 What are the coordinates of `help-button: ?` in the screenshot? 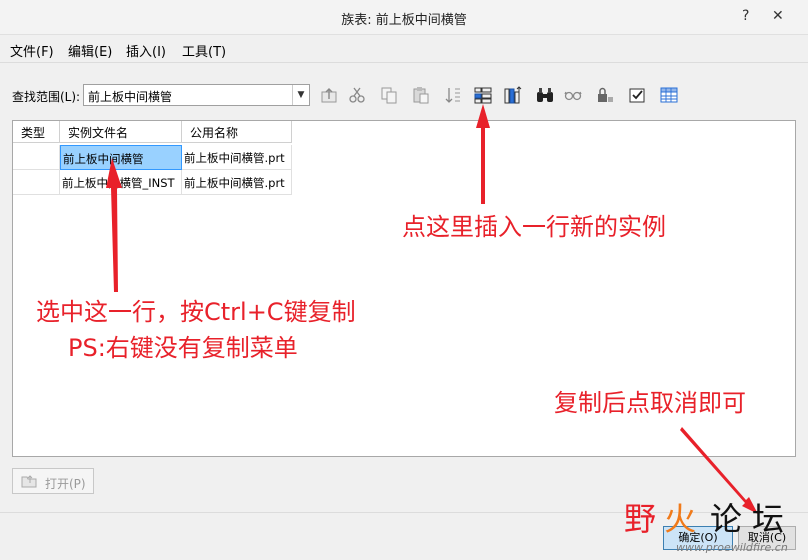 It's located at (745, 16).